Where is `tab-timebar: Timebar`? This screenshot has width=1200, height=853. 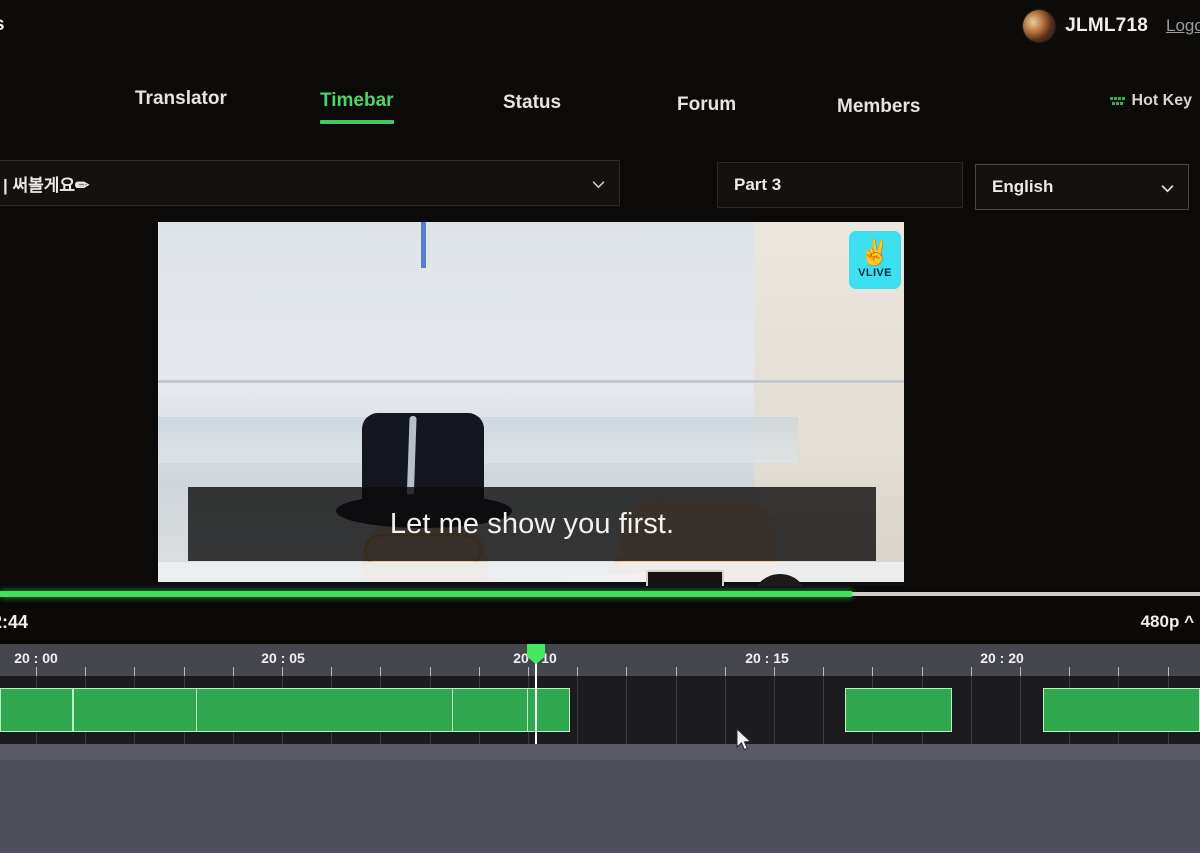
tab-timebar: Timebar is located at coordinates (357, 107).